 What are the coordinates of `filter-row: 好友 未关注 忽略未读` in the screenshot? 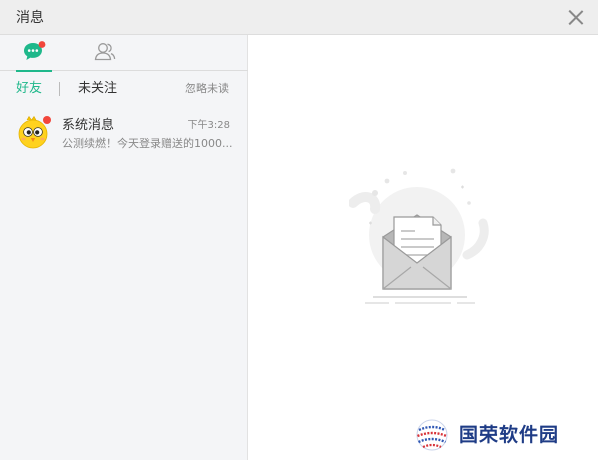 It's located at (124, 89).